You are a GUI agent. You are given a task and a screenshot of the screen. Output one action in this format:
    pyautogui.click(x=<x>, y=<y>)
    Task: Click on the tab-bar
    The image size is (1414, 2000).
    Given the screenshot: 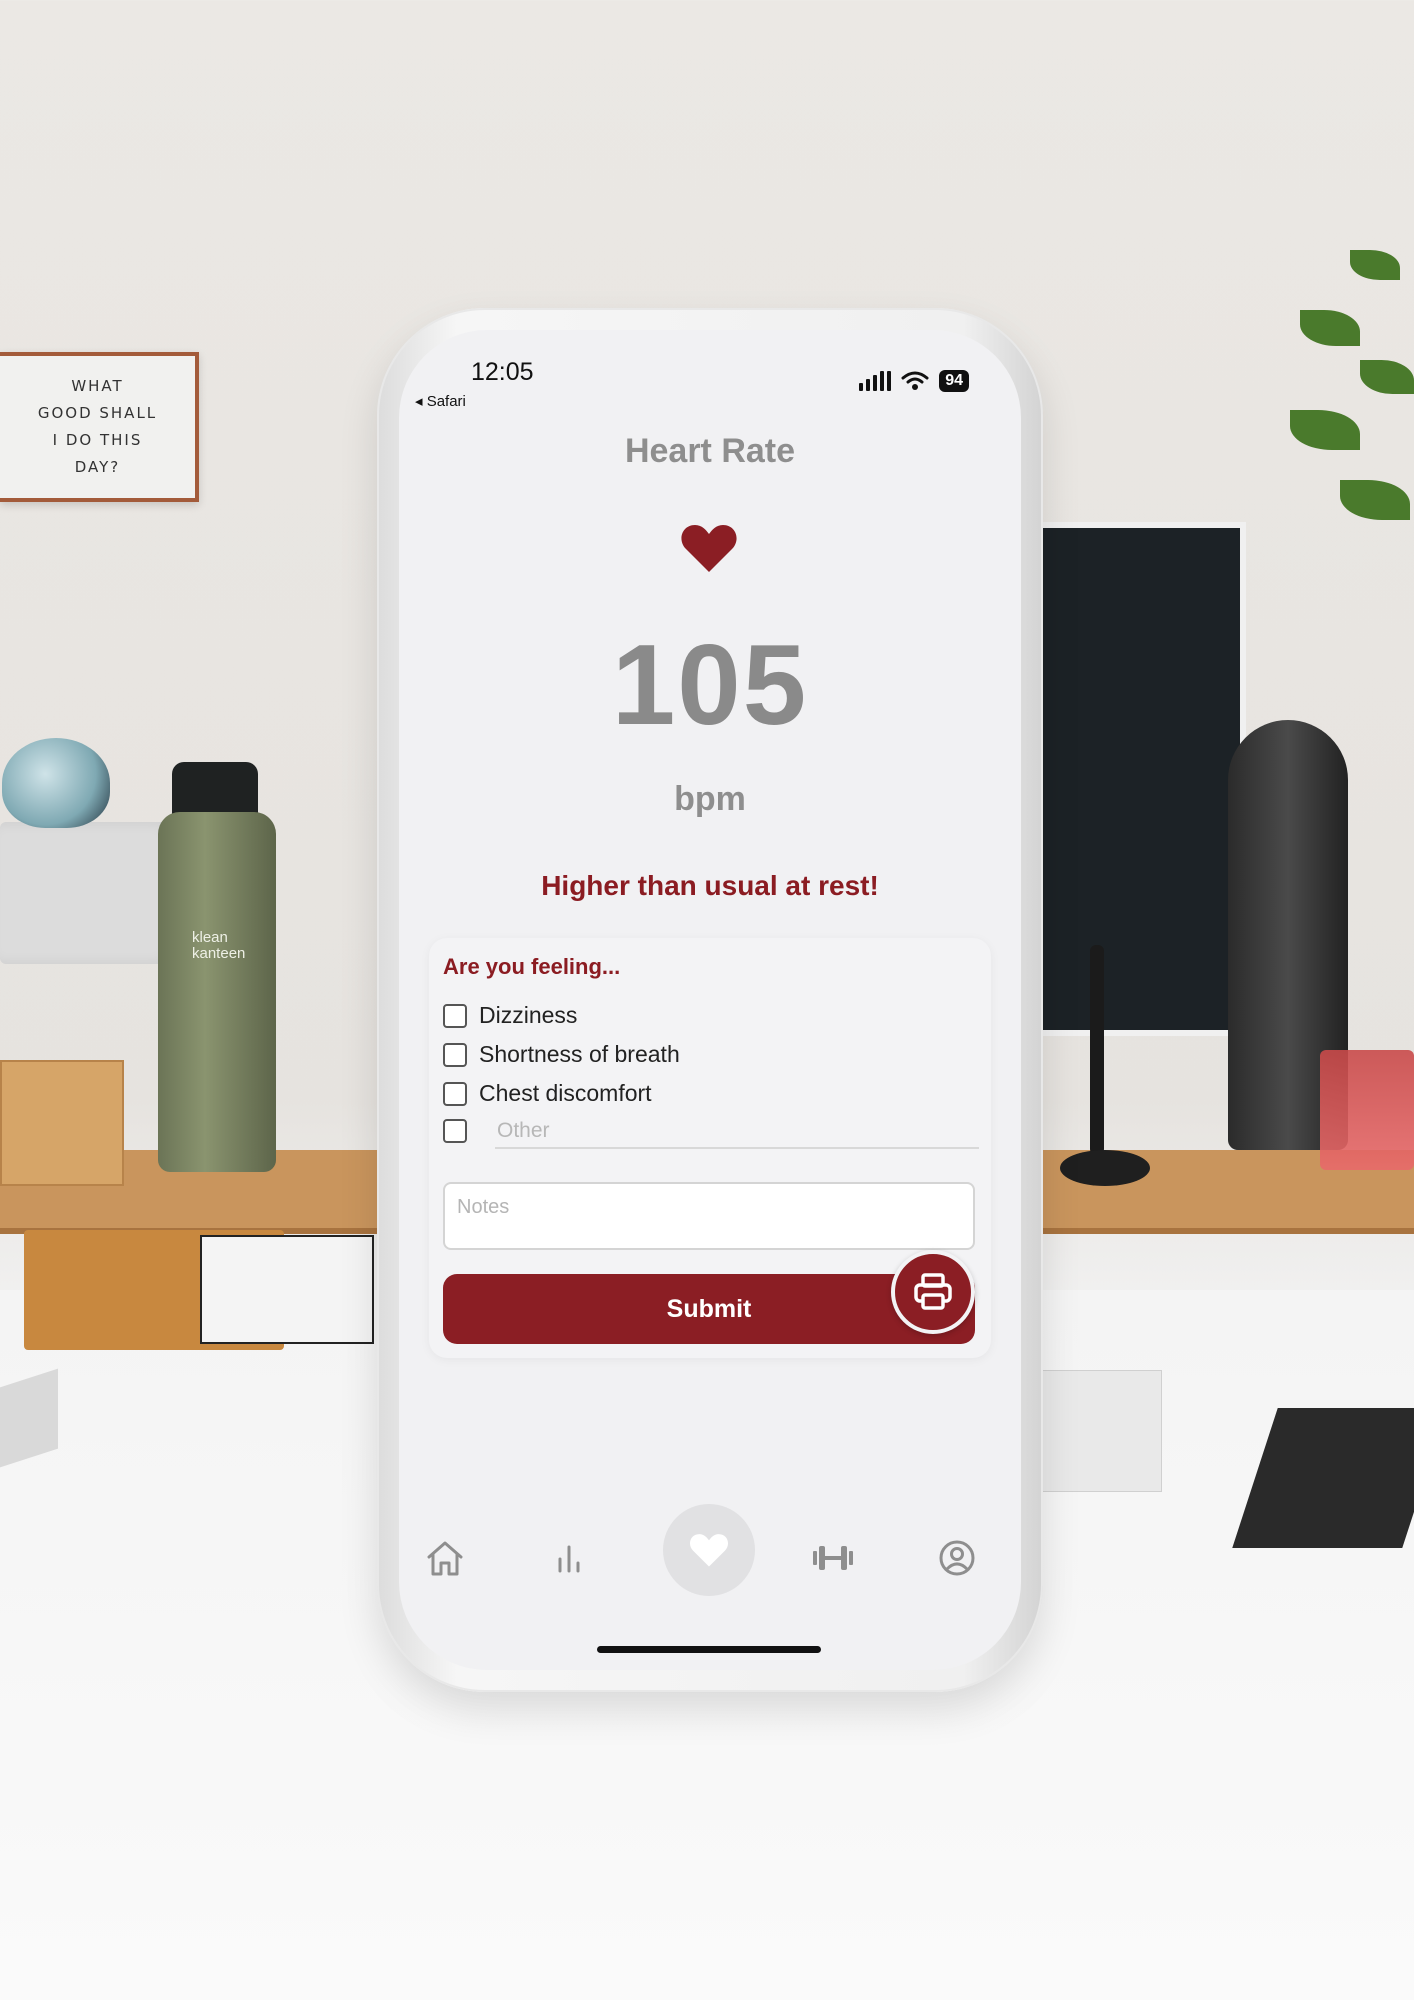 What is the action you would take?
    pyautogui.click(x=710, y=1552)
    